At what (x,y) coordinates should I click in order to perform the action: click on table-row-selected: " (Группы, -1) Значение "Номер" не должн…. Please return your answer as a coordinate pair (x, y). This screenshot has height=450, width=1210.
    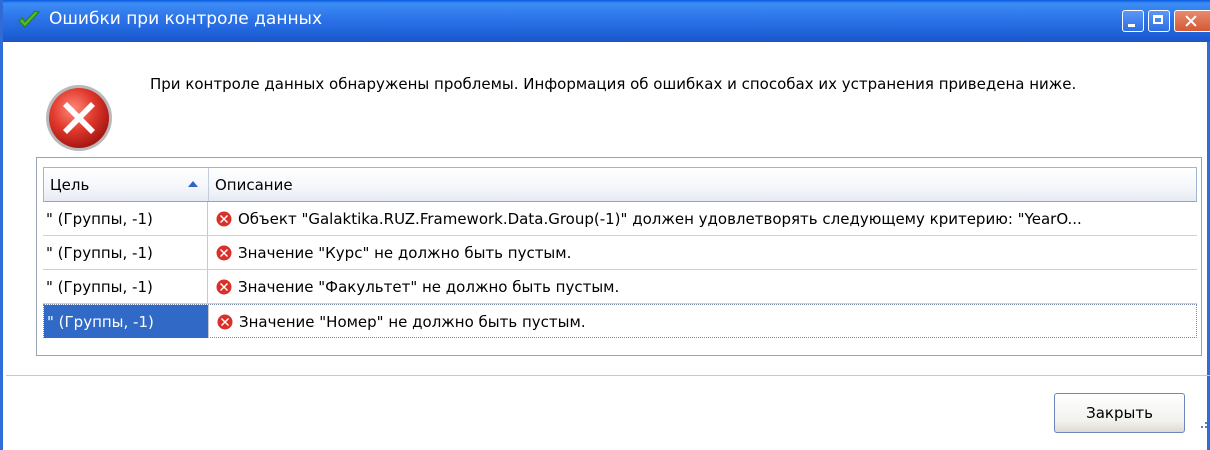
    Looking at the image, I should click on (620, 321).